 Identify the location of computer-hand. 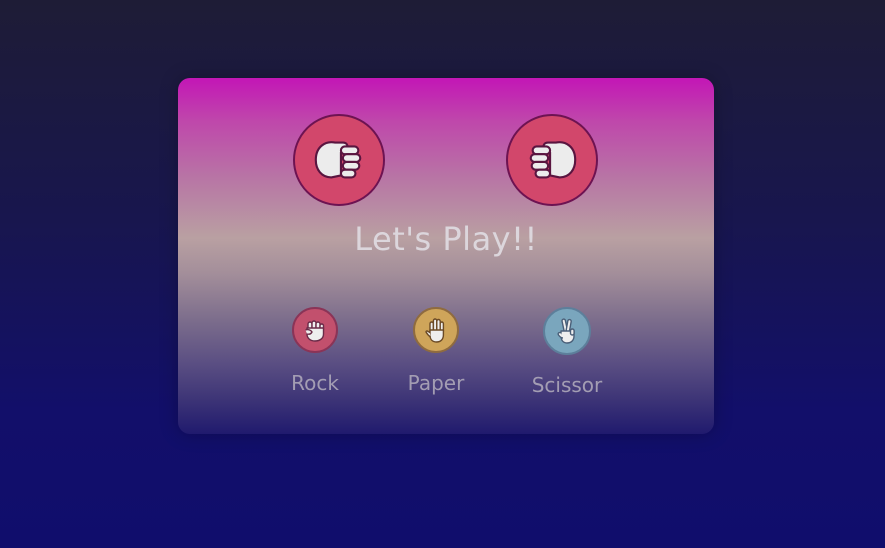
(552, 160).